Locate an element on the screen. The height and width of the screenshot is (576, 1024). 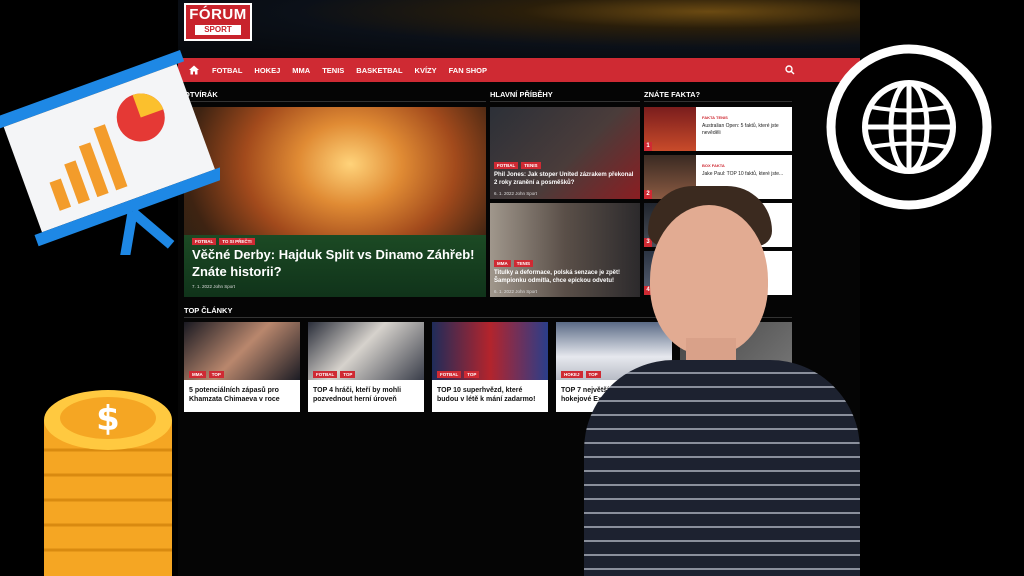
search-icon is located at coordinates (790, 70).